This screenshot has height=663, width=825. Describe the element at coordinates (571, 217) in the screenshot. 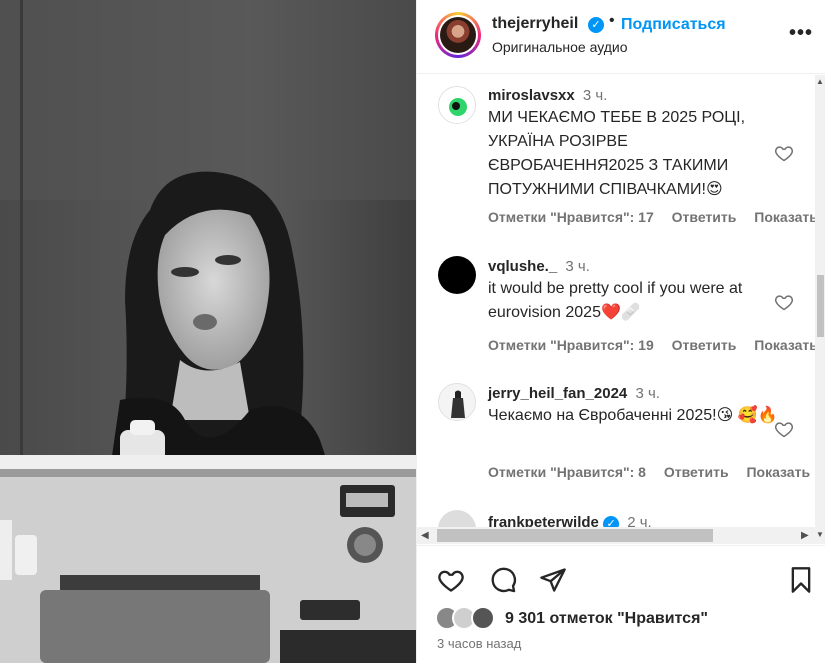

I see `comment-likes-count: Отметки "Нравится": 17` at that location.